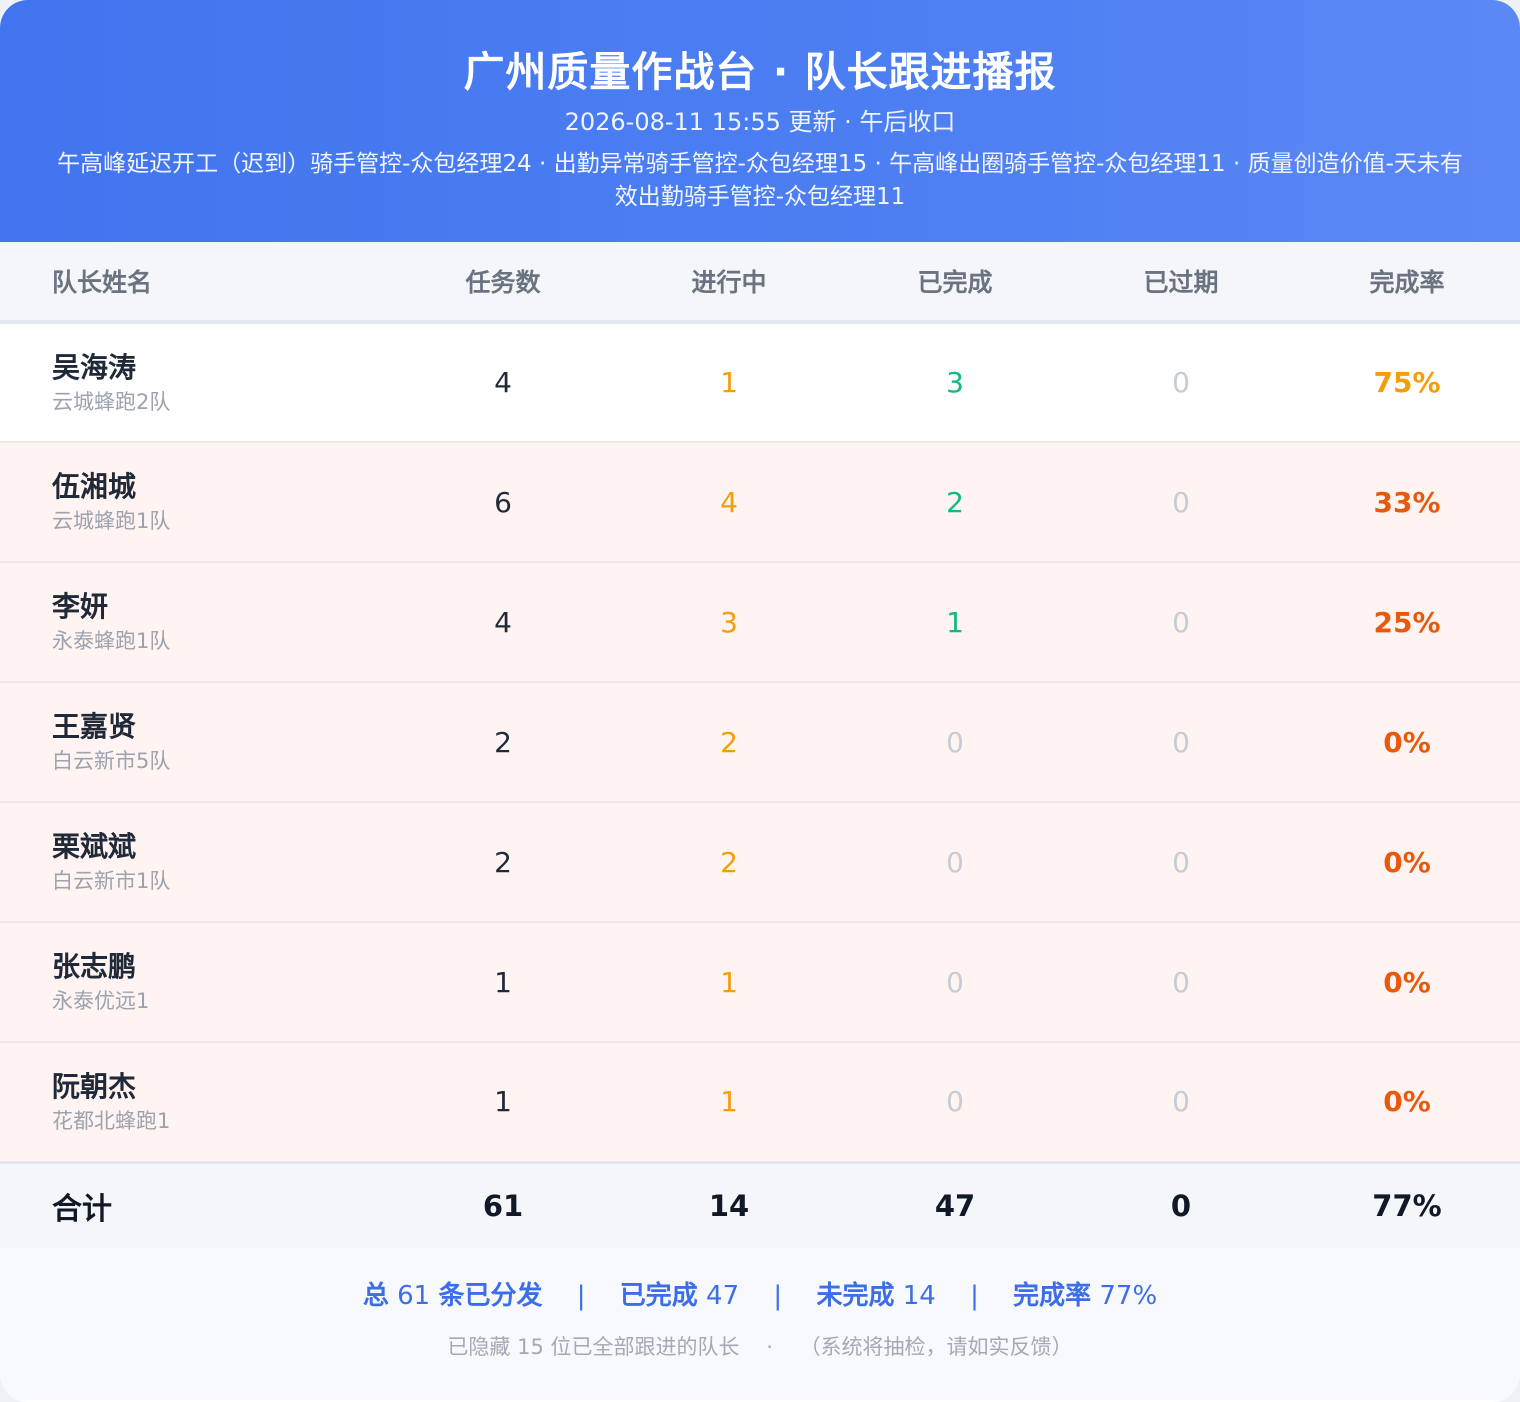 This screenshot has height=1402, width=1520. What do you see at coordinates (94, 726) in the screenshot?
I see `captain-name: 王嘉贤` at bounding box center [94, 726].